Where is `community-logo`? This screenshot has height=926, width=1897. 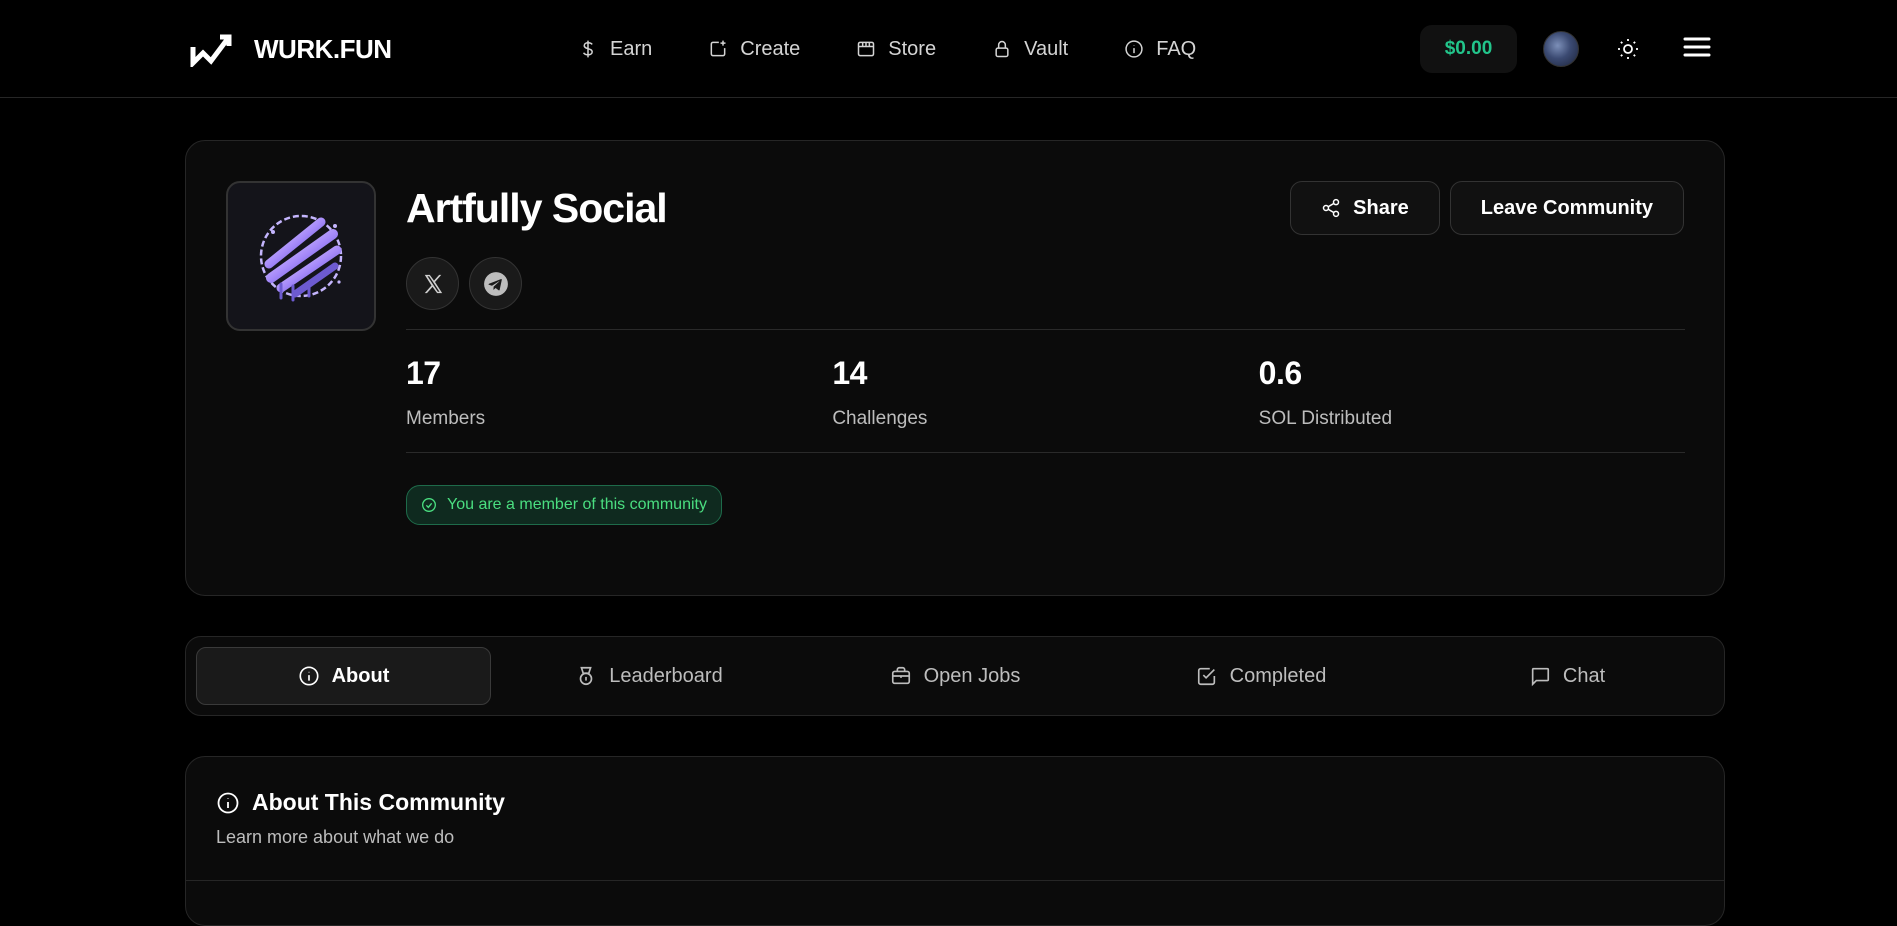 community-logo is located at coordinates (301, 256).